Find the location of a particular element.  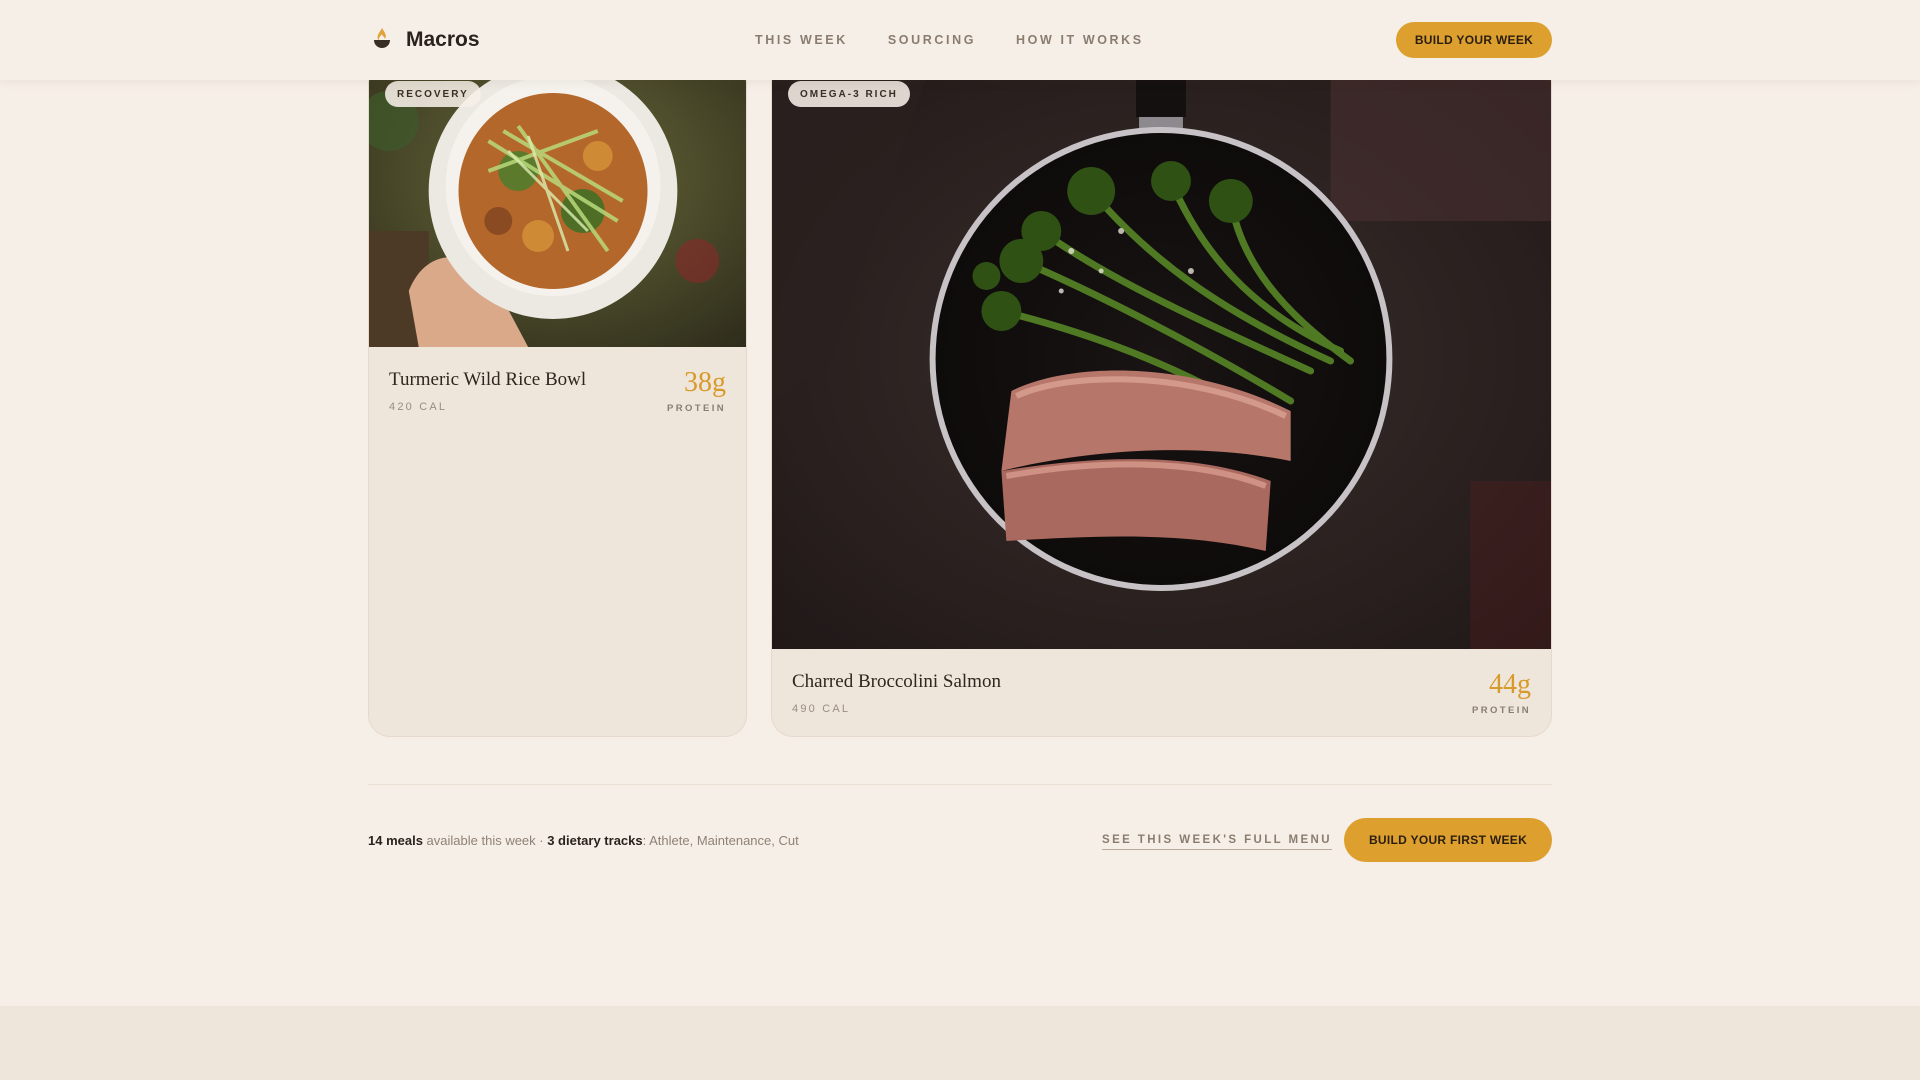

tracks-count: 3 dietary tracks is located at coordinates (595, 840).